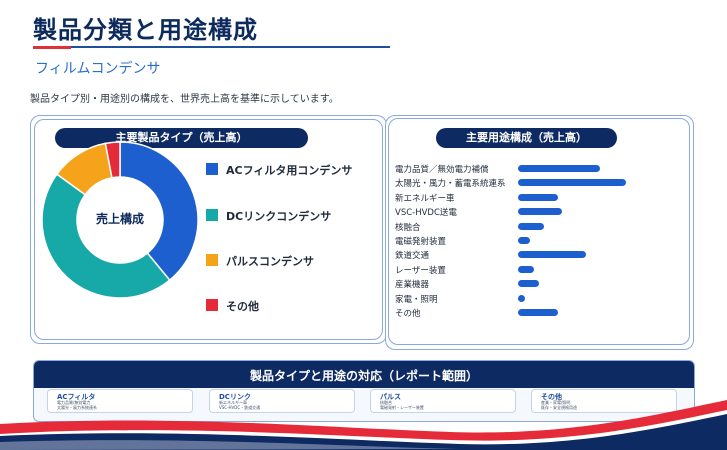  I want to click on bar-label: 家電・照明, so click(416, 299).